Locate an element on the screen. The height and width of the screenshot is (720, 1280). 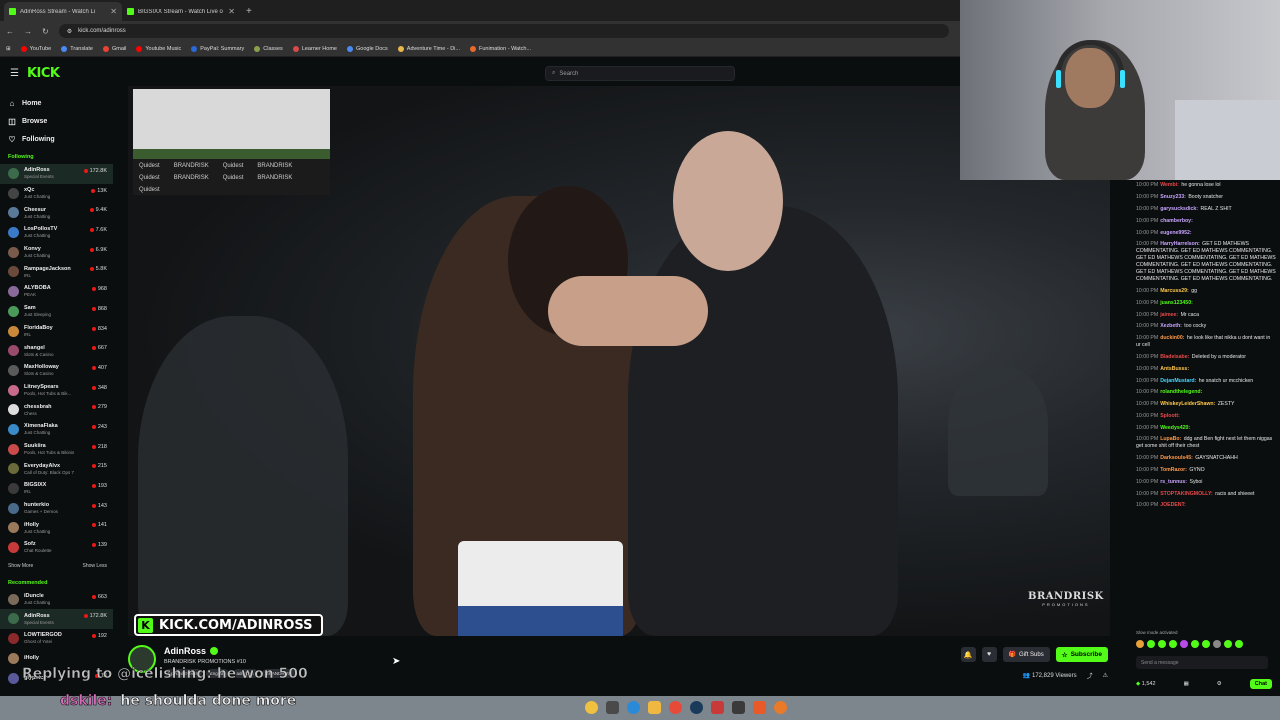
file-explorer-icon is located at coordinates (654, 707).